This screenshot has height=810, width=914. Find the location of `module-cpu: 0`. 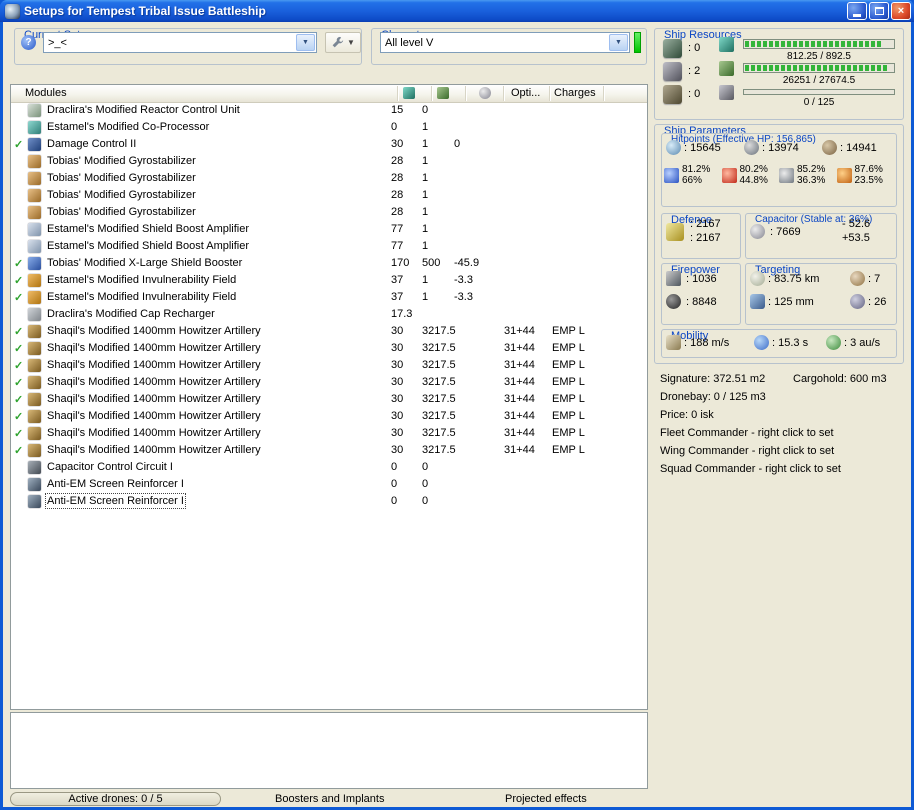

module-cpu: 0 is located at coordinates (394, 501).